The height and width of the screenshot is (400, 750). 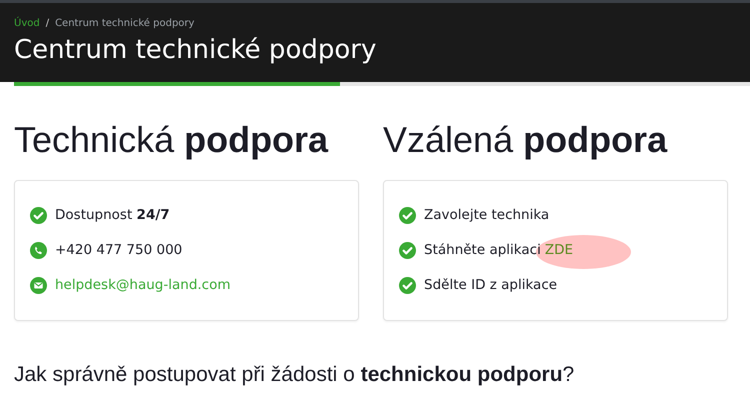 What do you see at coordinates (172, 140) in the screenshot?
I see `section-heading: Technická podpora` at bounding box center [172, 140].